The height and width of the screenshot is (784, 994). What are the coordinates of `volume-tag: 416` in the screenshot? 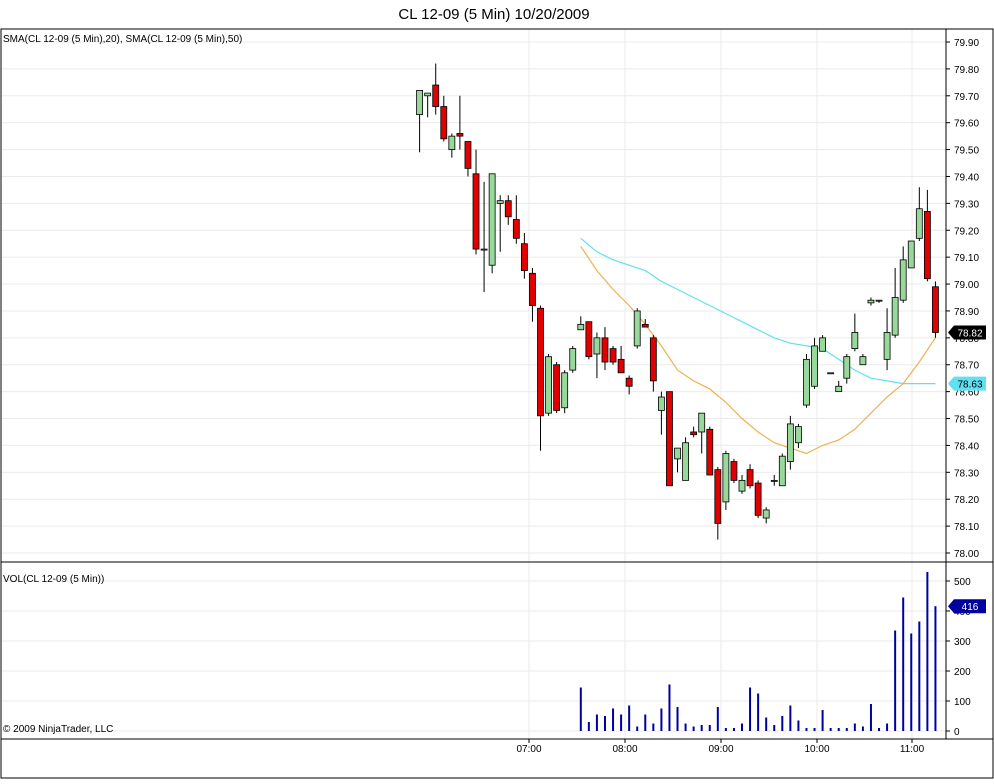 It's located at (967, 606).